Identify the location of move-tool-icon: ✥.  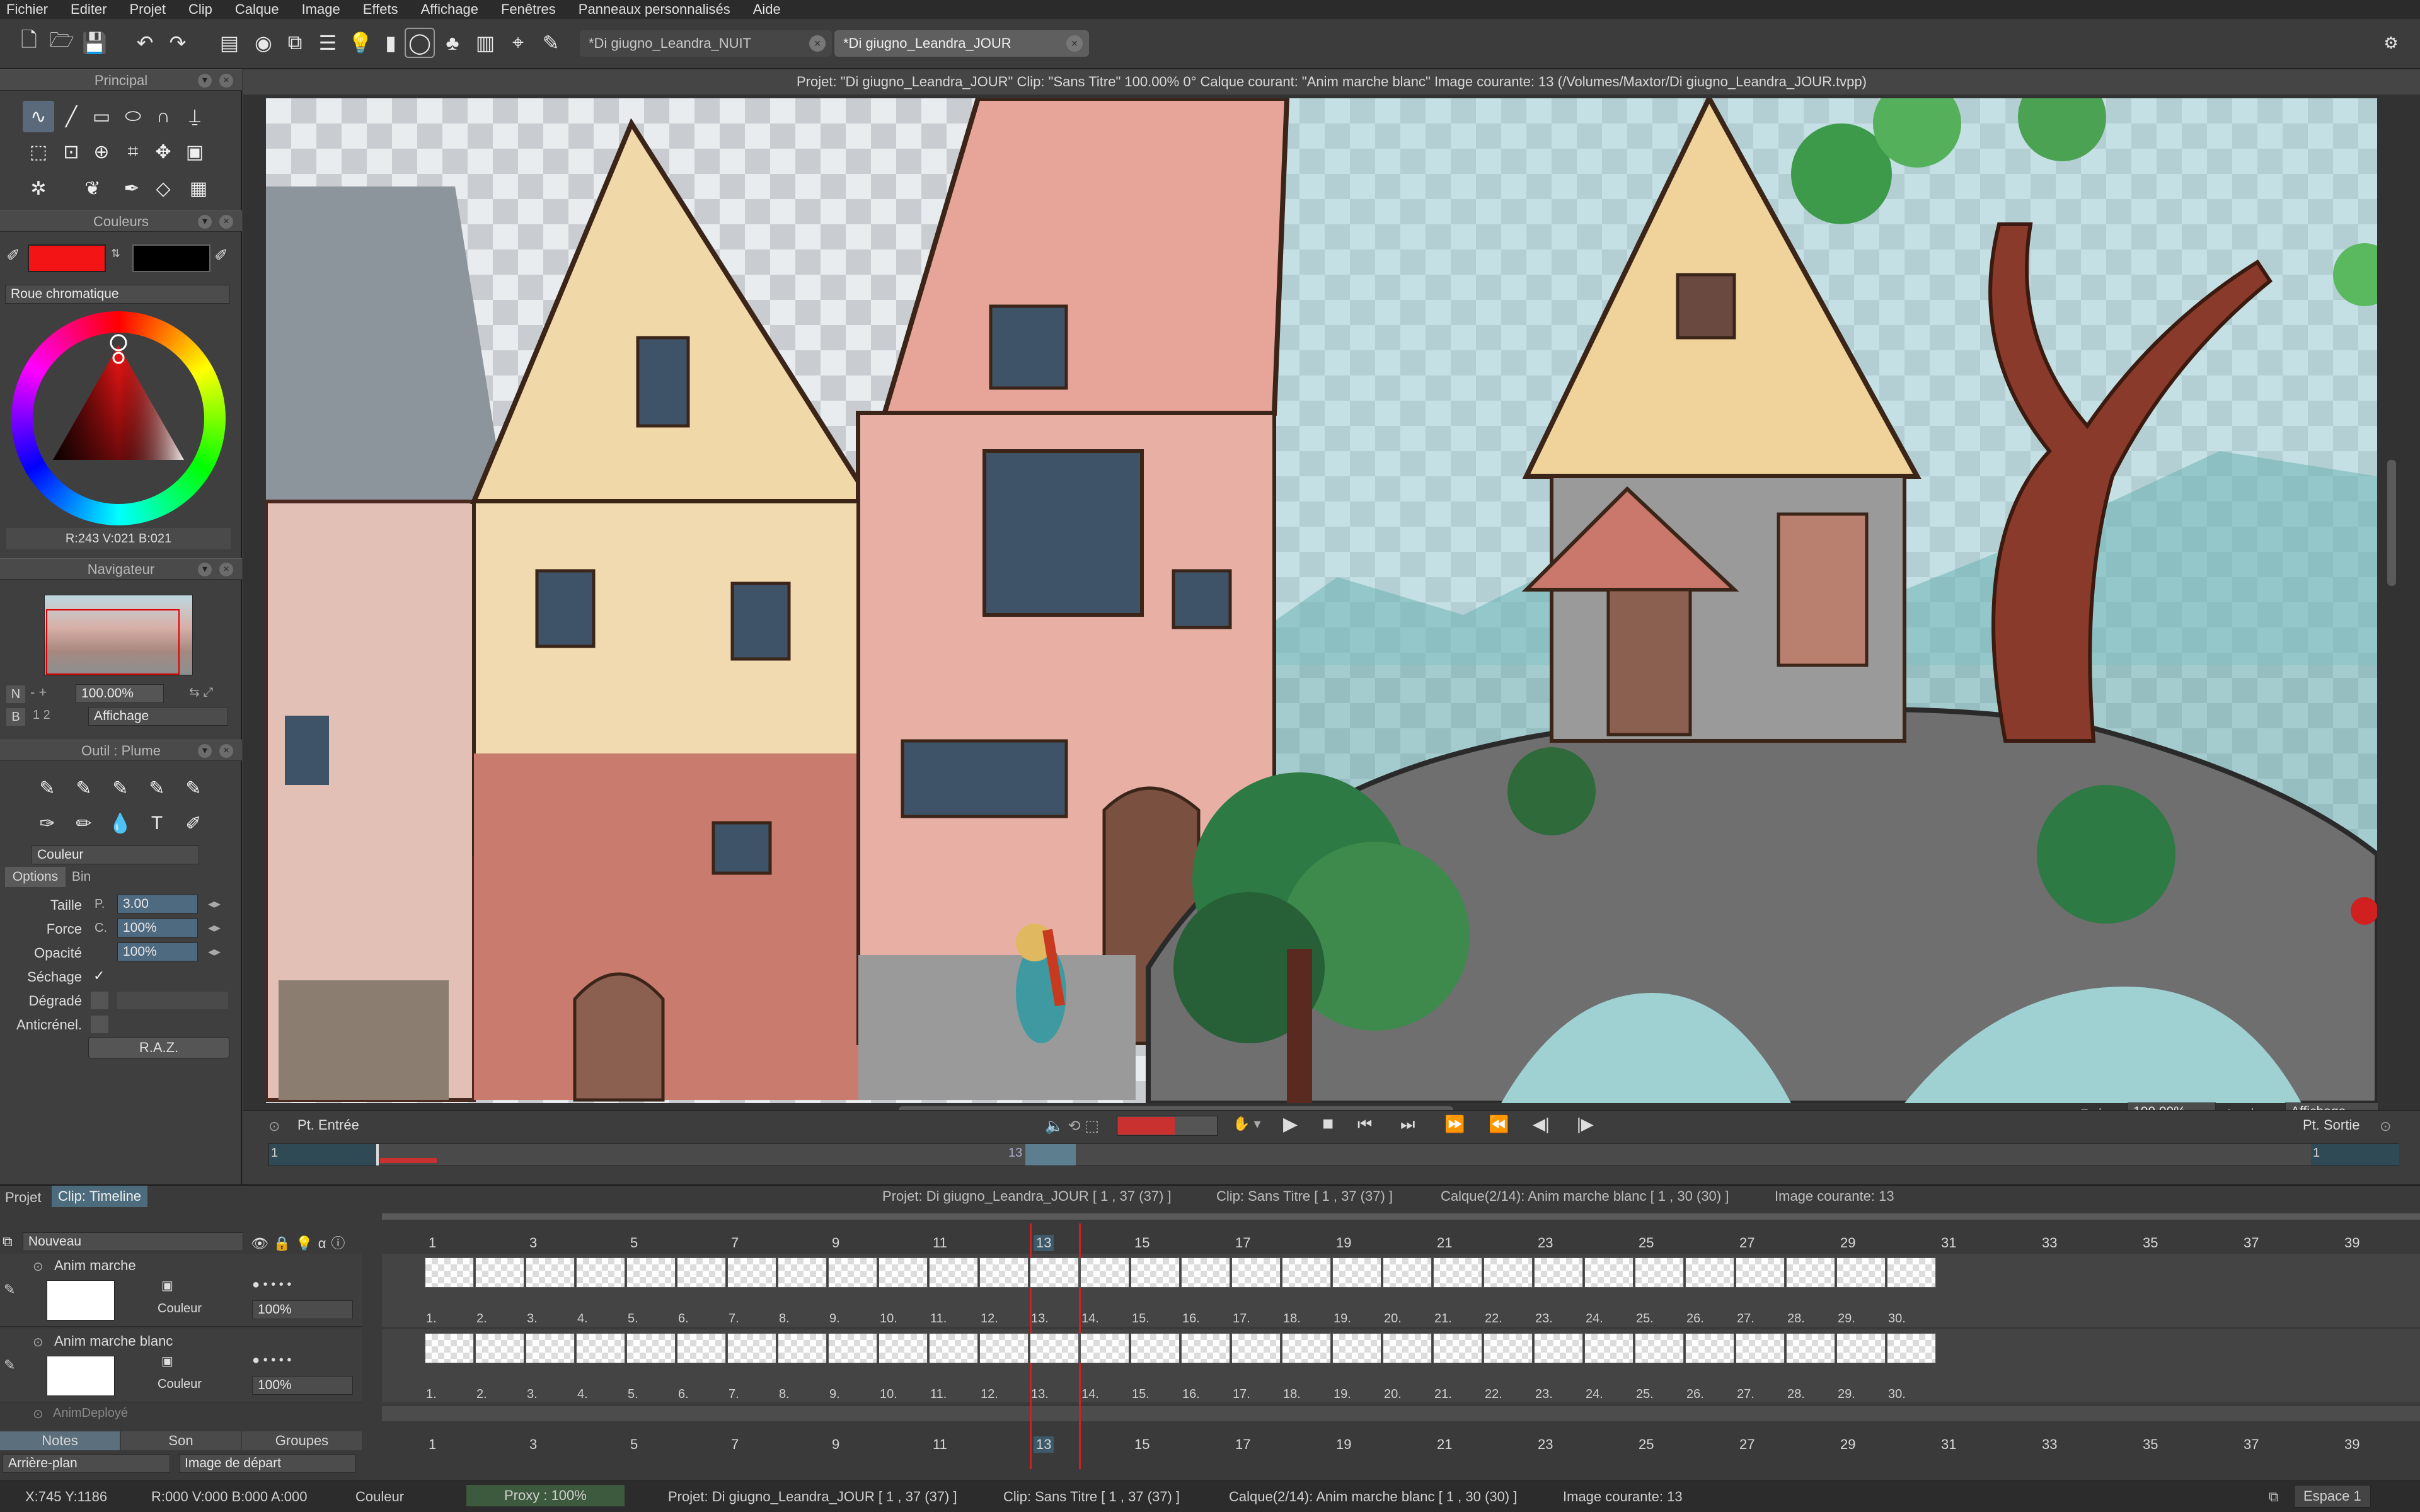
(163, 152).